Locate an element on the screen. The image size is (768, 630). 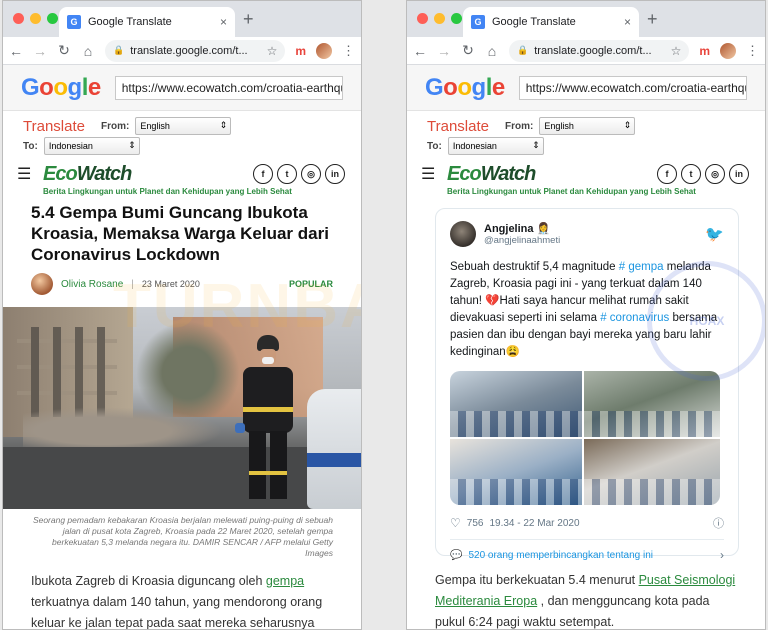
popular-badge: POPULAR is located at coordinates (310, 284).